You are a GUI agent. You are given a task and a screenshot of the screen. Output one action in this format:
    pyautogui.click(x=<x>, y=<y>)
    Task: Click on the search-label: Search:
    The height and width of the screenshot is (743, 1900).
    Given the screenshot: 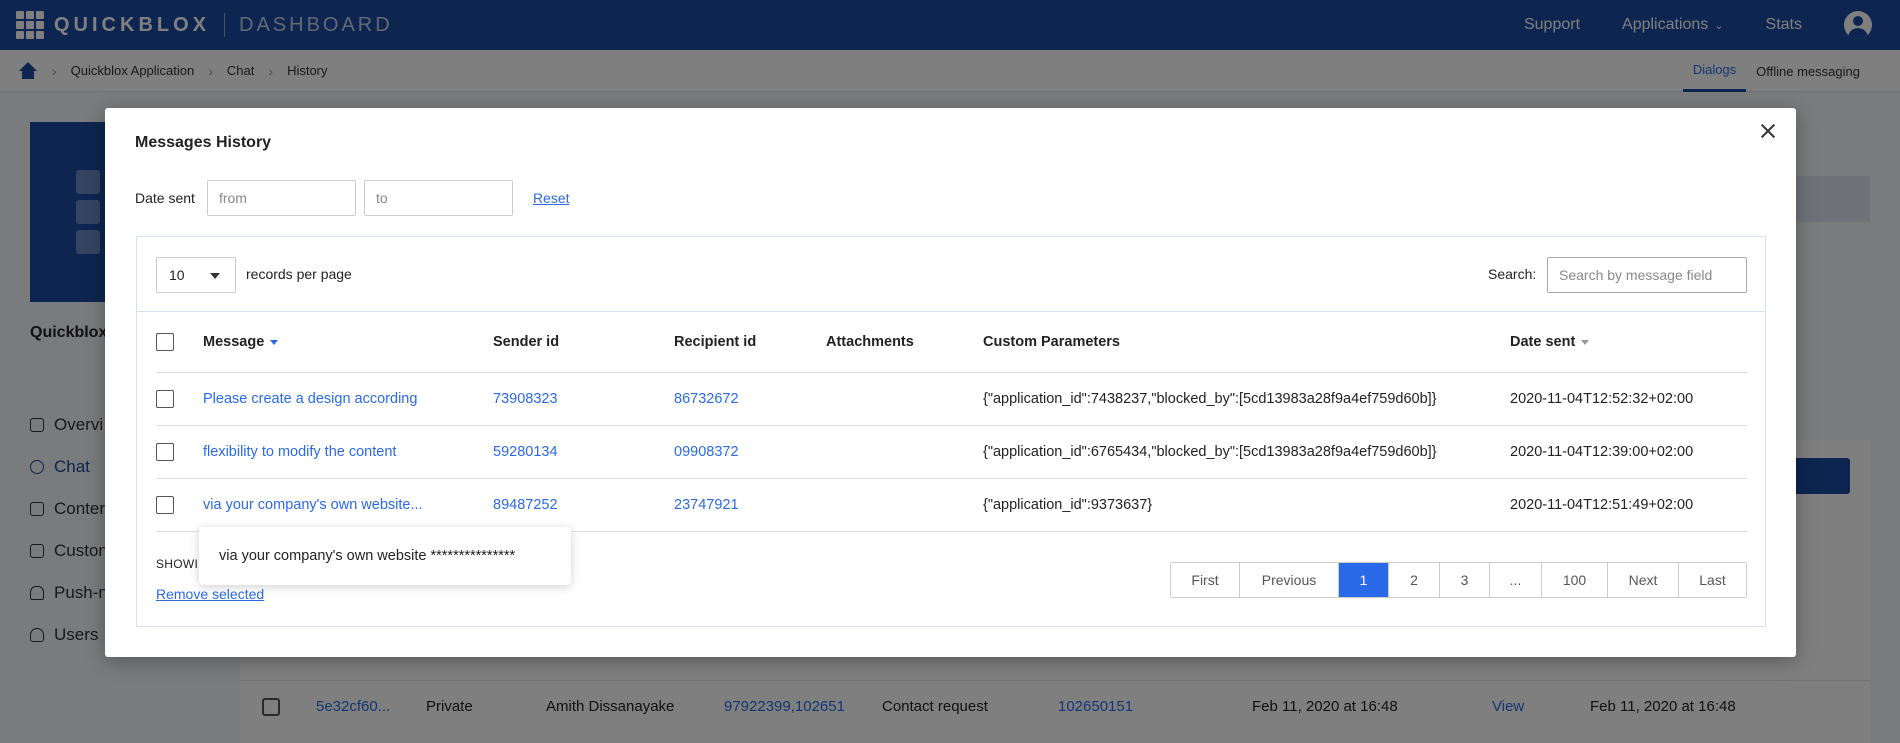 What is the action you would take?
    pyautogui.click(x=1512, y=274)
    